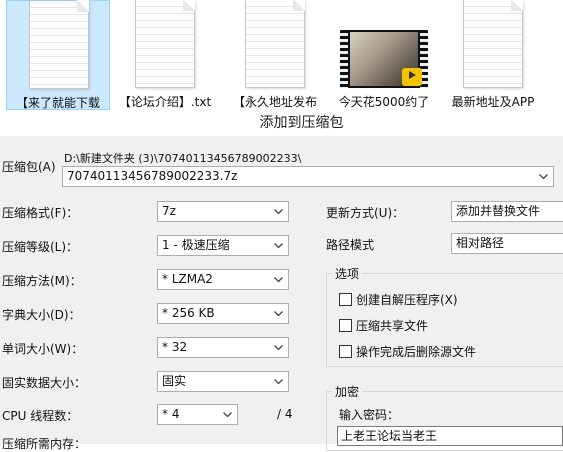 This screenshot has height=452, width=563. Describe the element at coordinates (450, 436) in the screenshot. I see `password-input: 上老王论坛当老王` at that location.